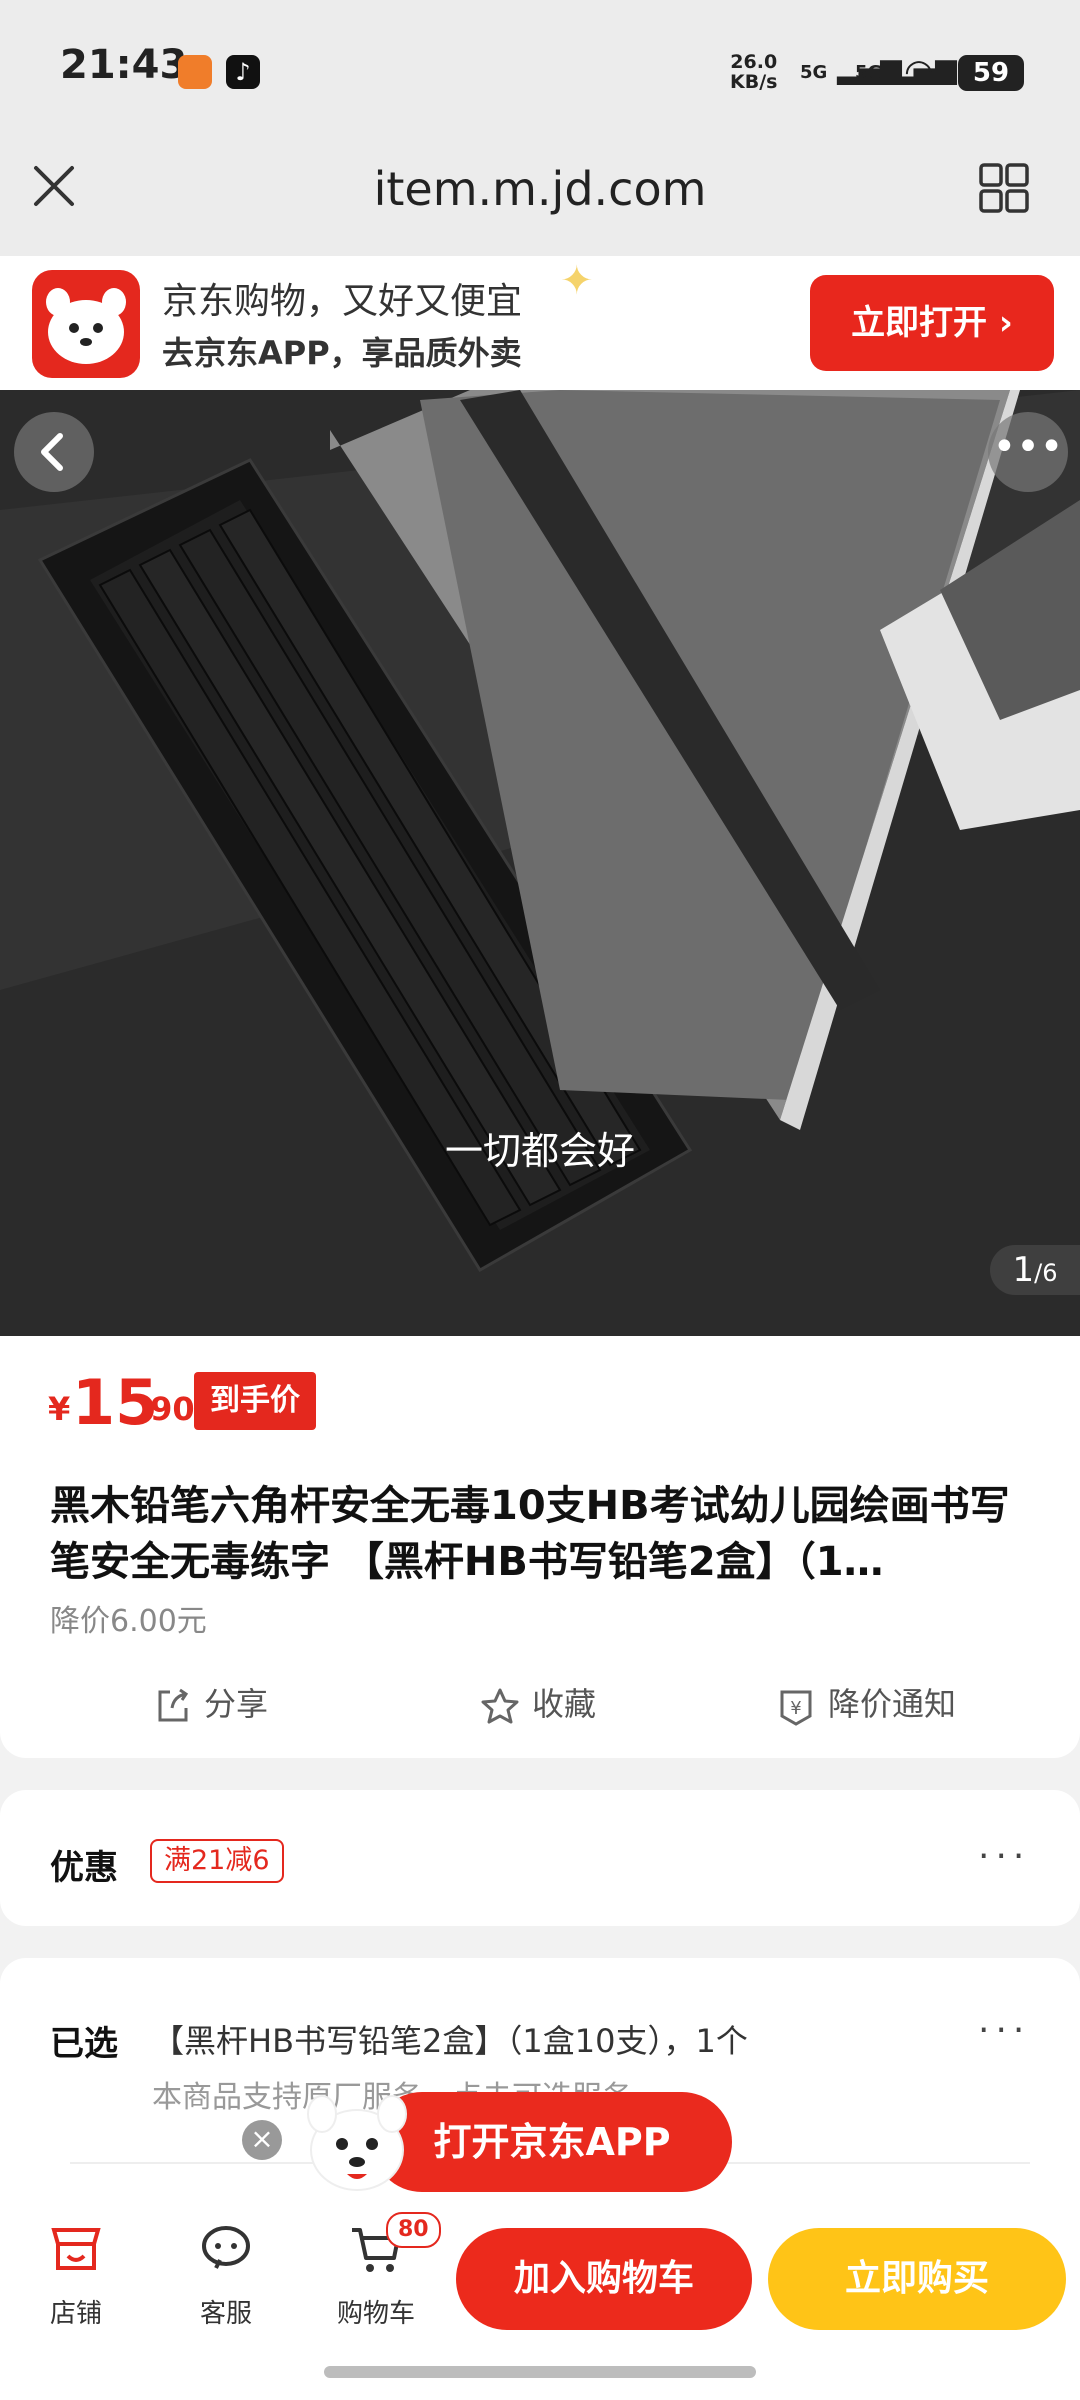 The image size is (1080, 2400). What do you see at coordinates (1004, 2030) in the screenshot?
I see `selected-more-icon: ···` at bounding box center [1004, 2030].